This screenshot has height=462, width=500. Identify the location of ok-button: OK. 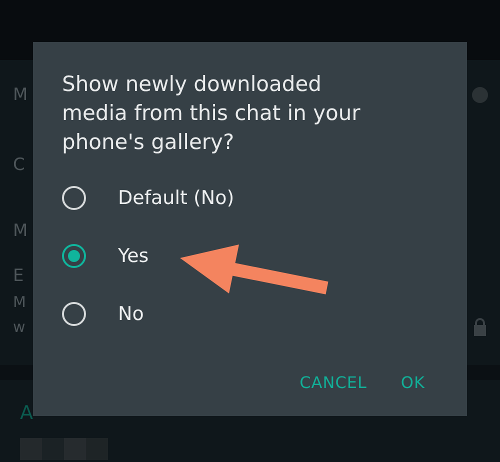
(412, 382).